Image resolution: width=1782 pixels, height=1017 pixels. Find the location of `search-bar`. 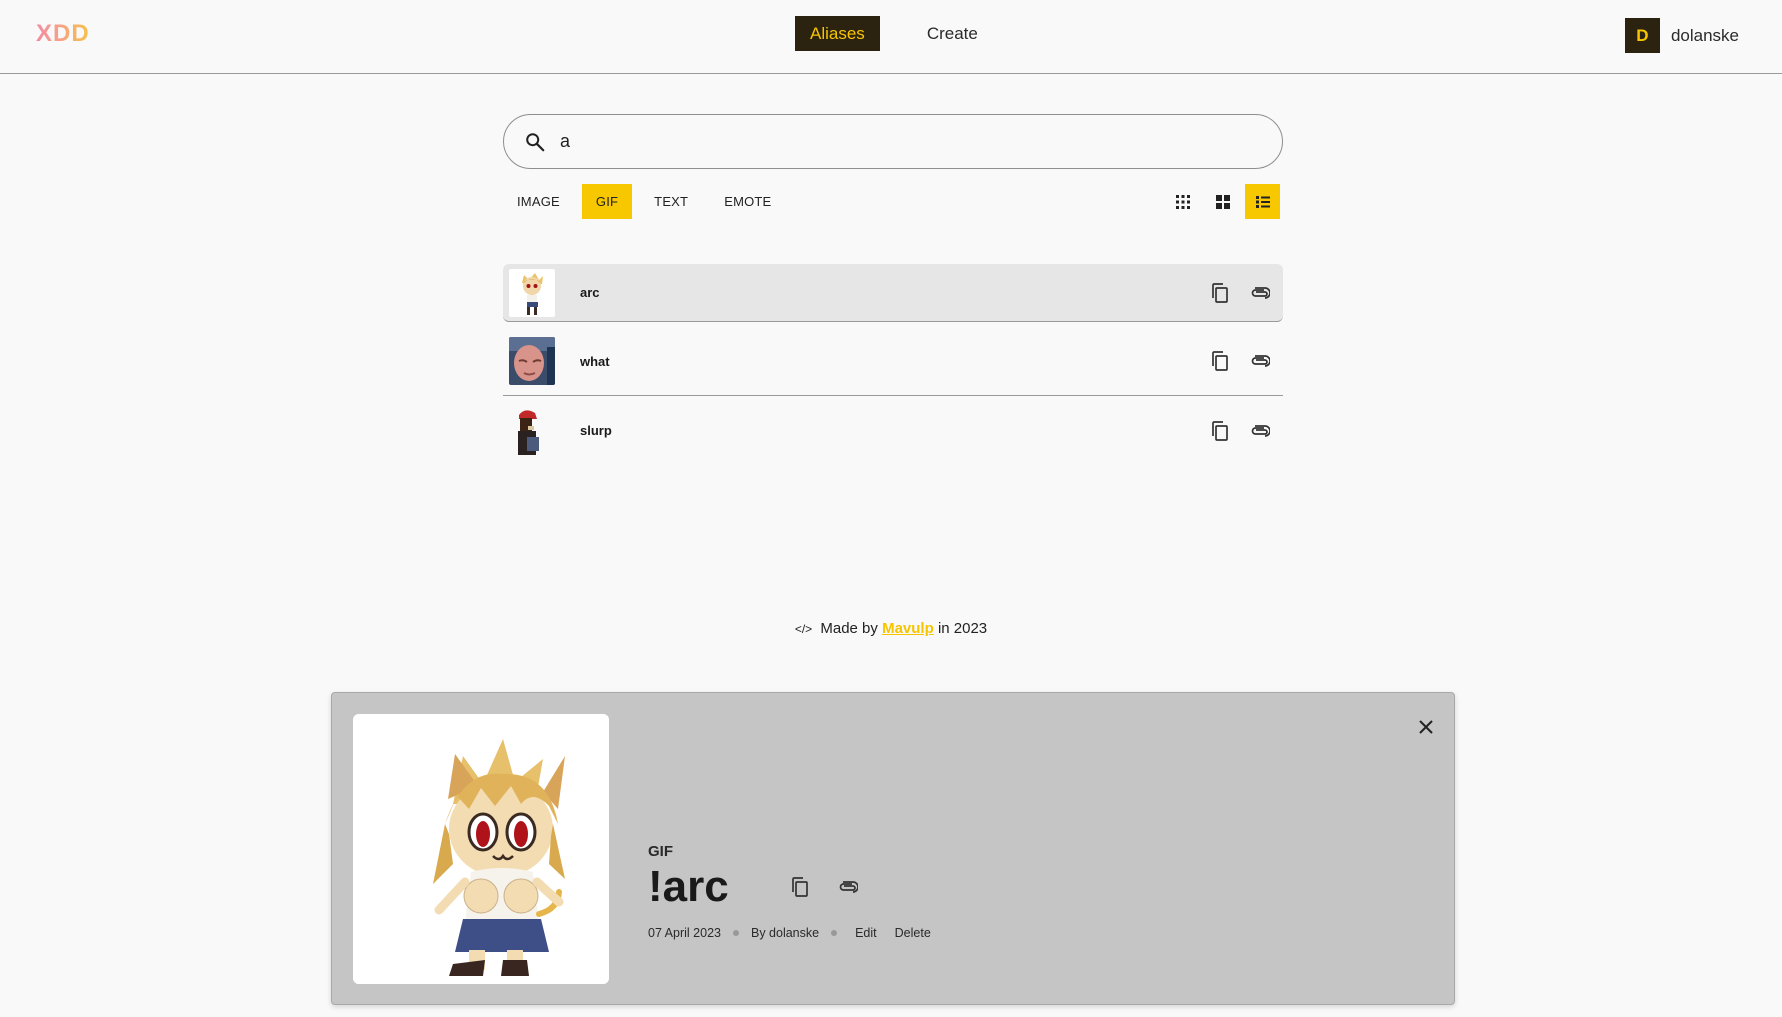

search-bar is located at coordinates (893, 141).